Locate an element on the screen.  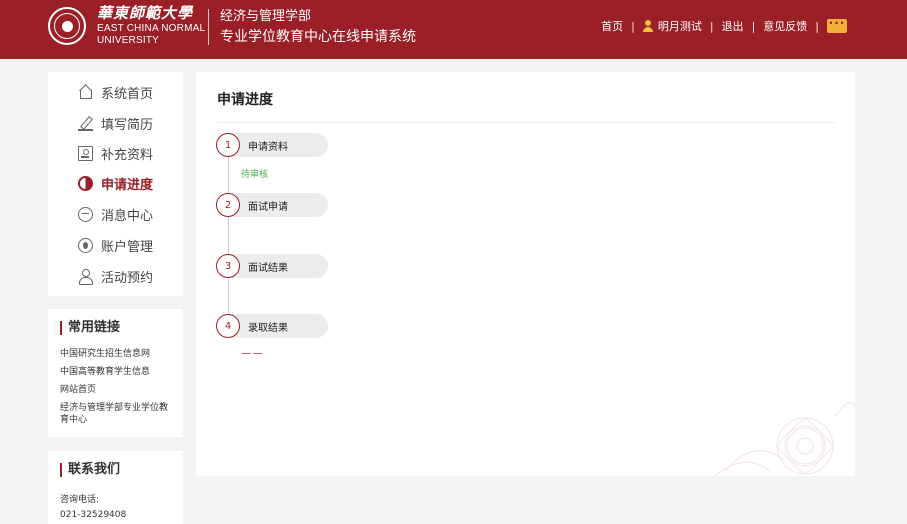
decorative-flower-watermark is located at coordinates (784, 439).